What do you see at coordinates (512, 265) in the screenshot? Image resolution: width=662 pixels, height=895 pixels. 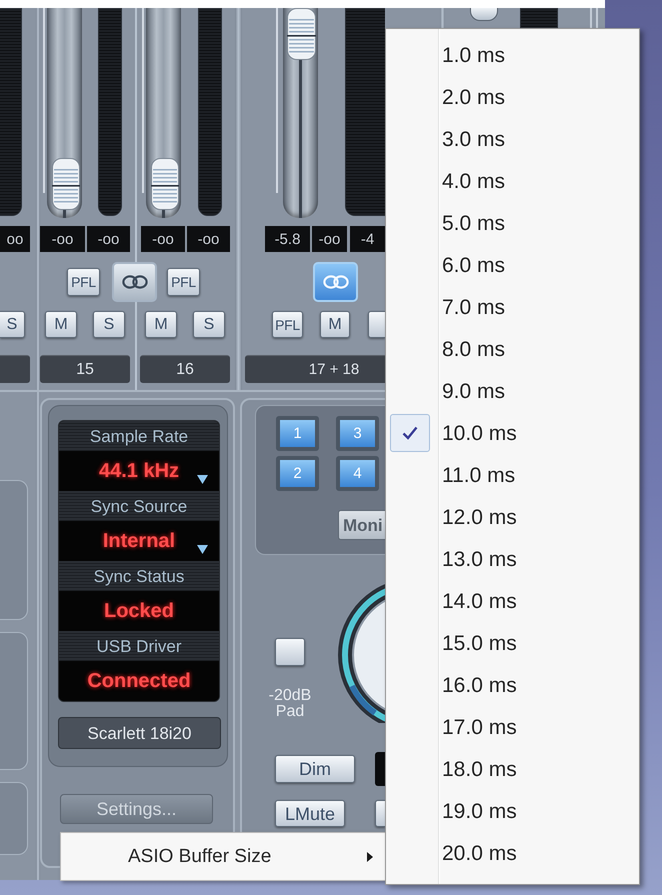 I see `menu-item: 6.0 ms` at bounding box center [512, 265].